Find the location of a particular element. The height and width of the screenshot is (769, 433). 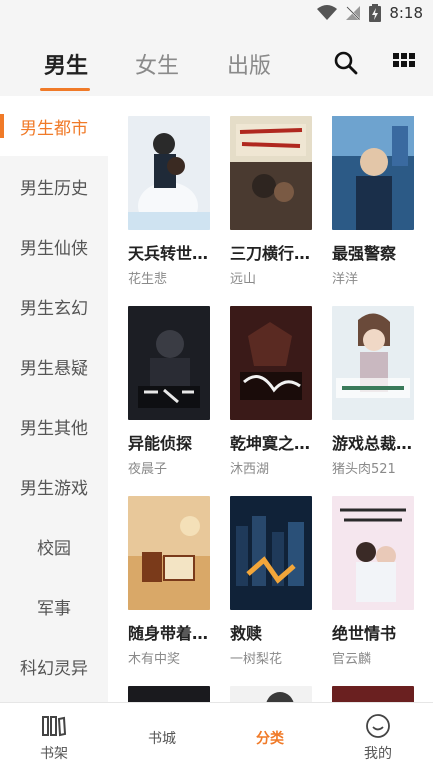

top-tab-bar: 男生 女生 出版 is located at coordinates (216, 63).